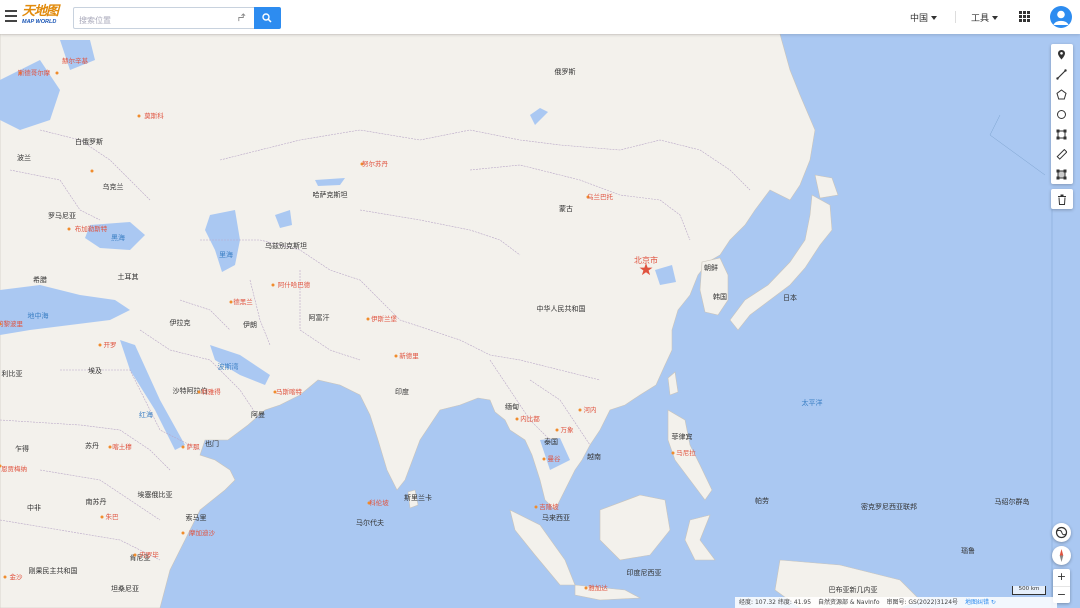 The height and width of the screenshot is (608, 1080). Describe the element at coordinates (241, 17) in the screenshot. I see `route-icon` at that location.